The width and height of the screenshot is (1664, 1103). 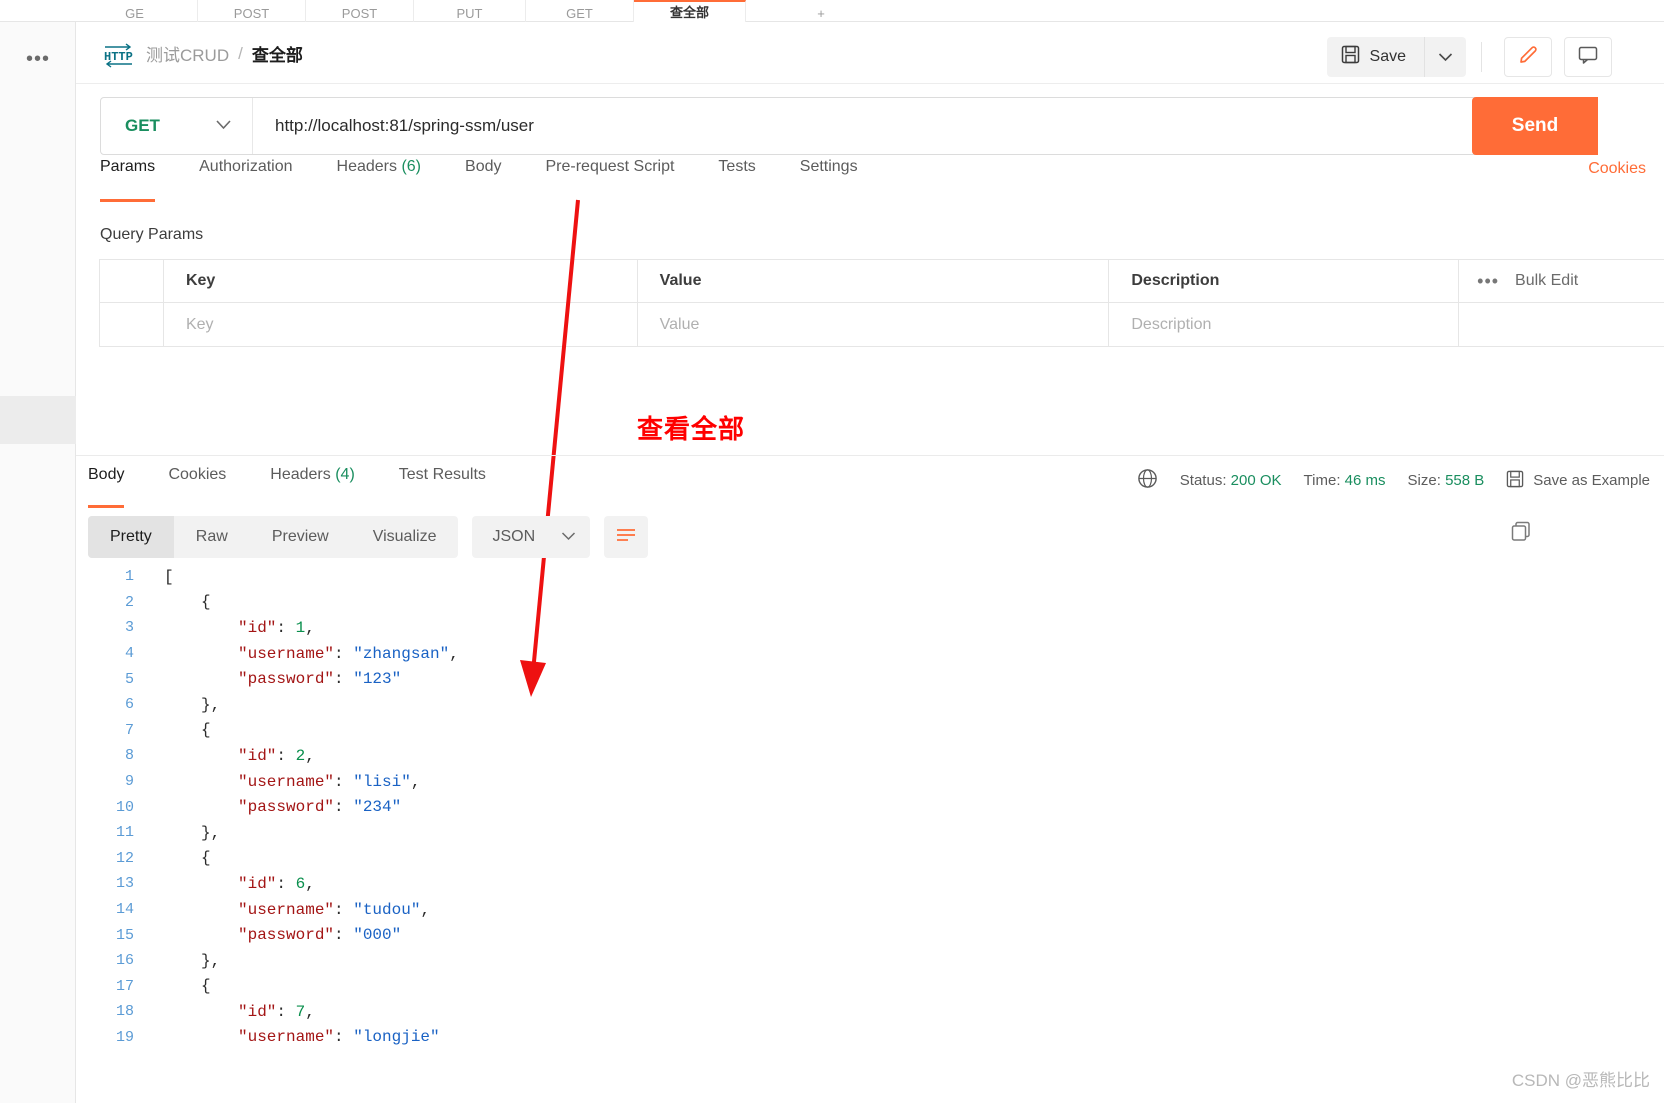 I want to click on response-tab-headers: Headers (4), so click(x=312, y=487).